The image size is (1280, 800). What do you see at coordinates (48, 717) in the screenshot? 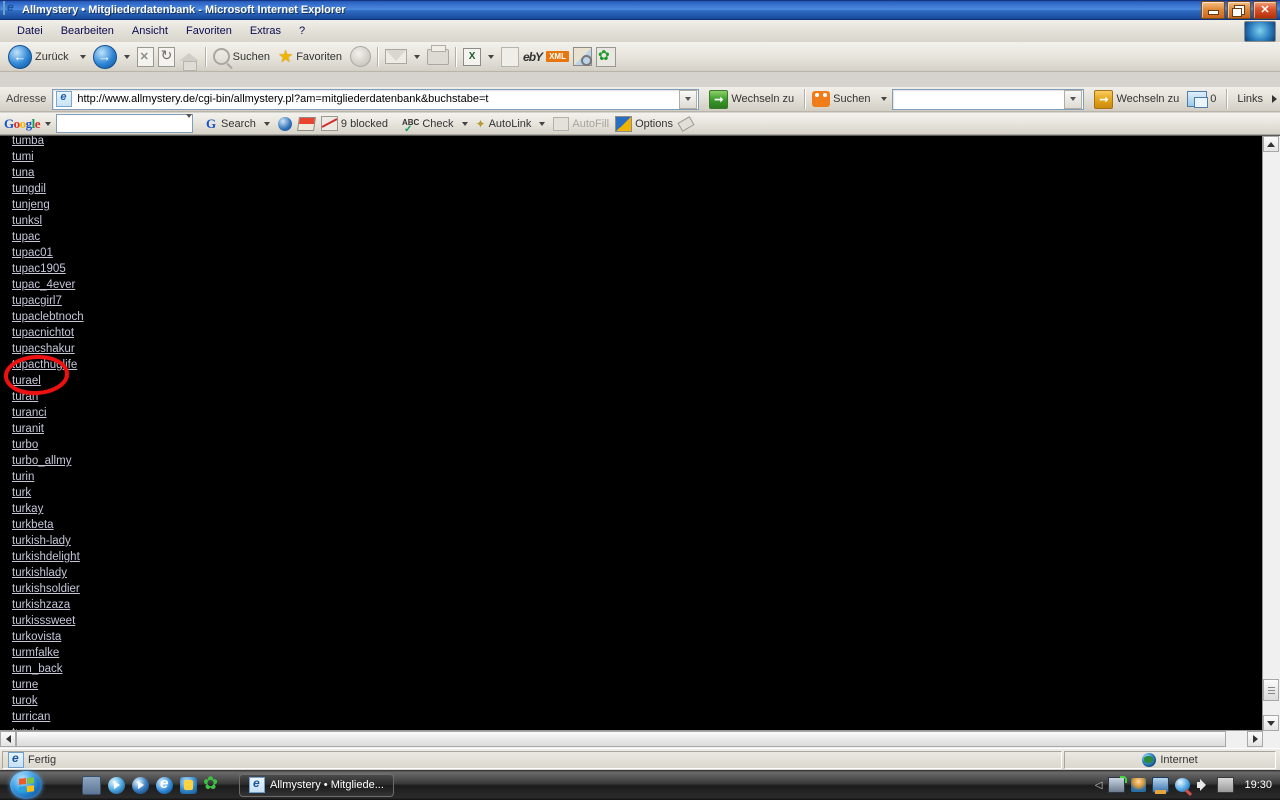
I see `member-link-turrican: turrican` at bounding box center [48, 717].